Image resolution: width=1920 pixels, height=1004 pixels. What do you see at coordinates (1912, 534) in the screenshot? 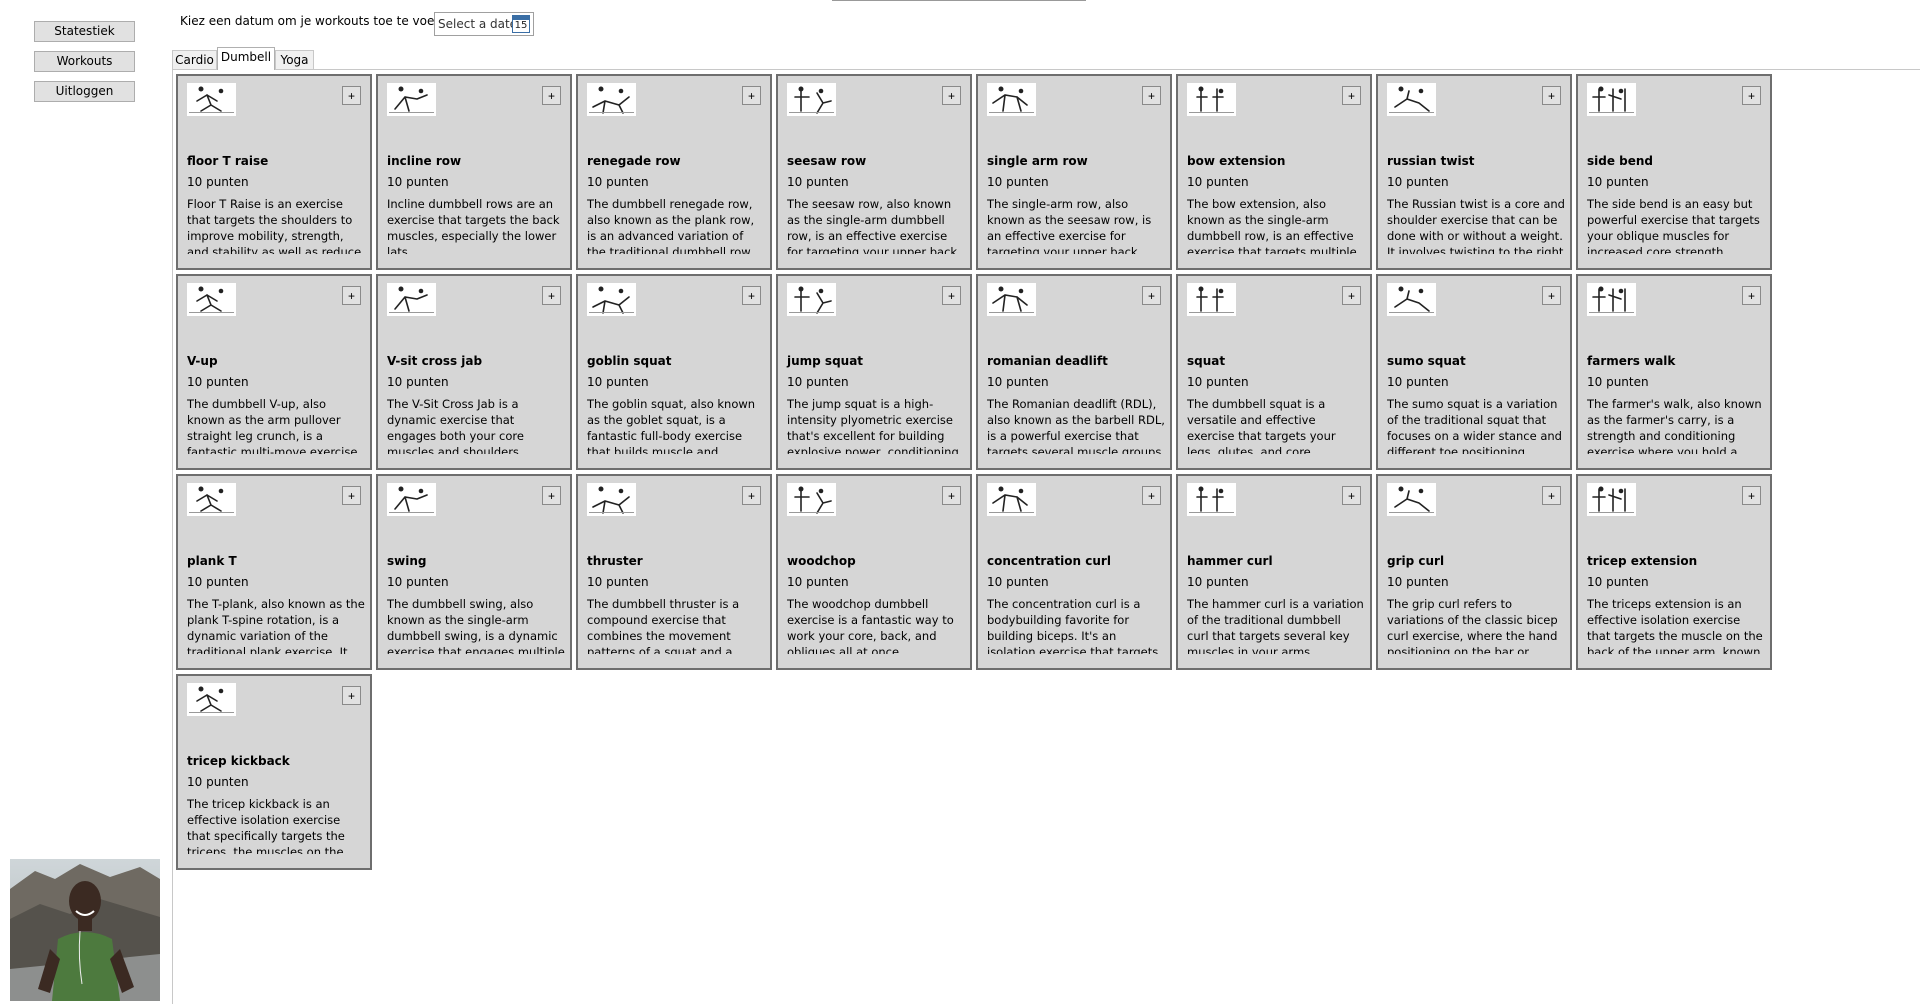
I see `scrollbar-thumb` at bounding box center [1912, 534].